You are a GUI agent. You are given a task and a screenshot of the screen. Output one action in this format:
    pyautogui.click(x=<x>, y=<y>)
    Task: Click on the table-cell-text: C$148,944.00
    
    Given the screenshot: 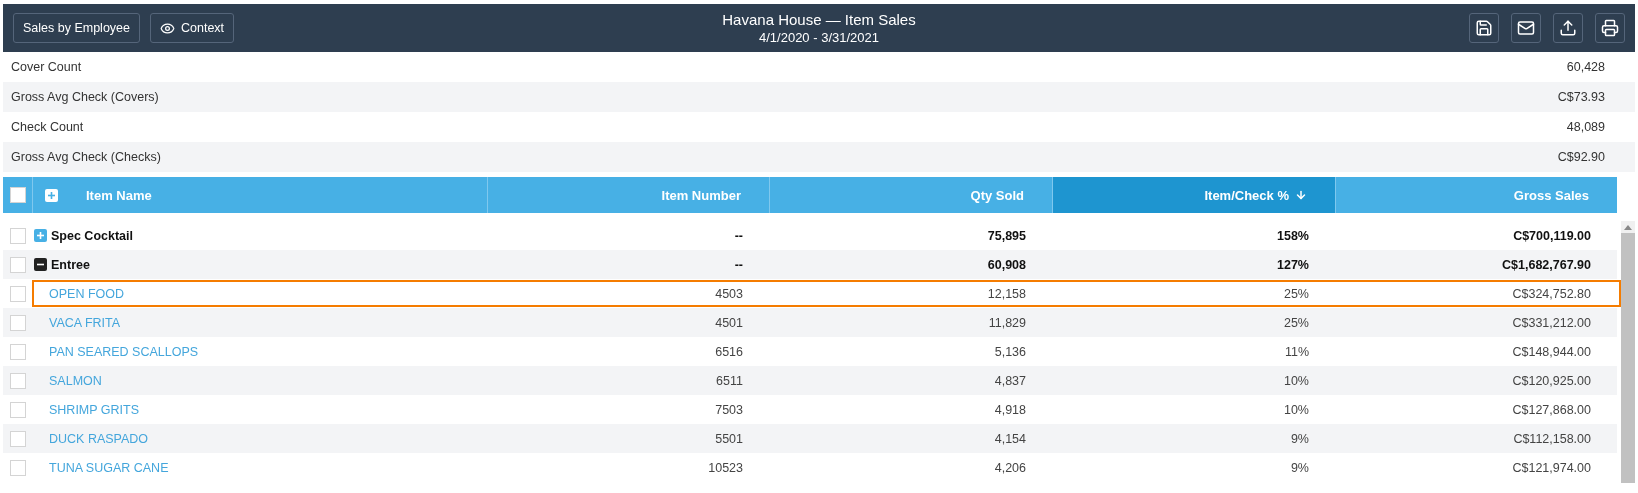 What is the action you would take?
    pyautogui.click(x=1551, y=352)
    